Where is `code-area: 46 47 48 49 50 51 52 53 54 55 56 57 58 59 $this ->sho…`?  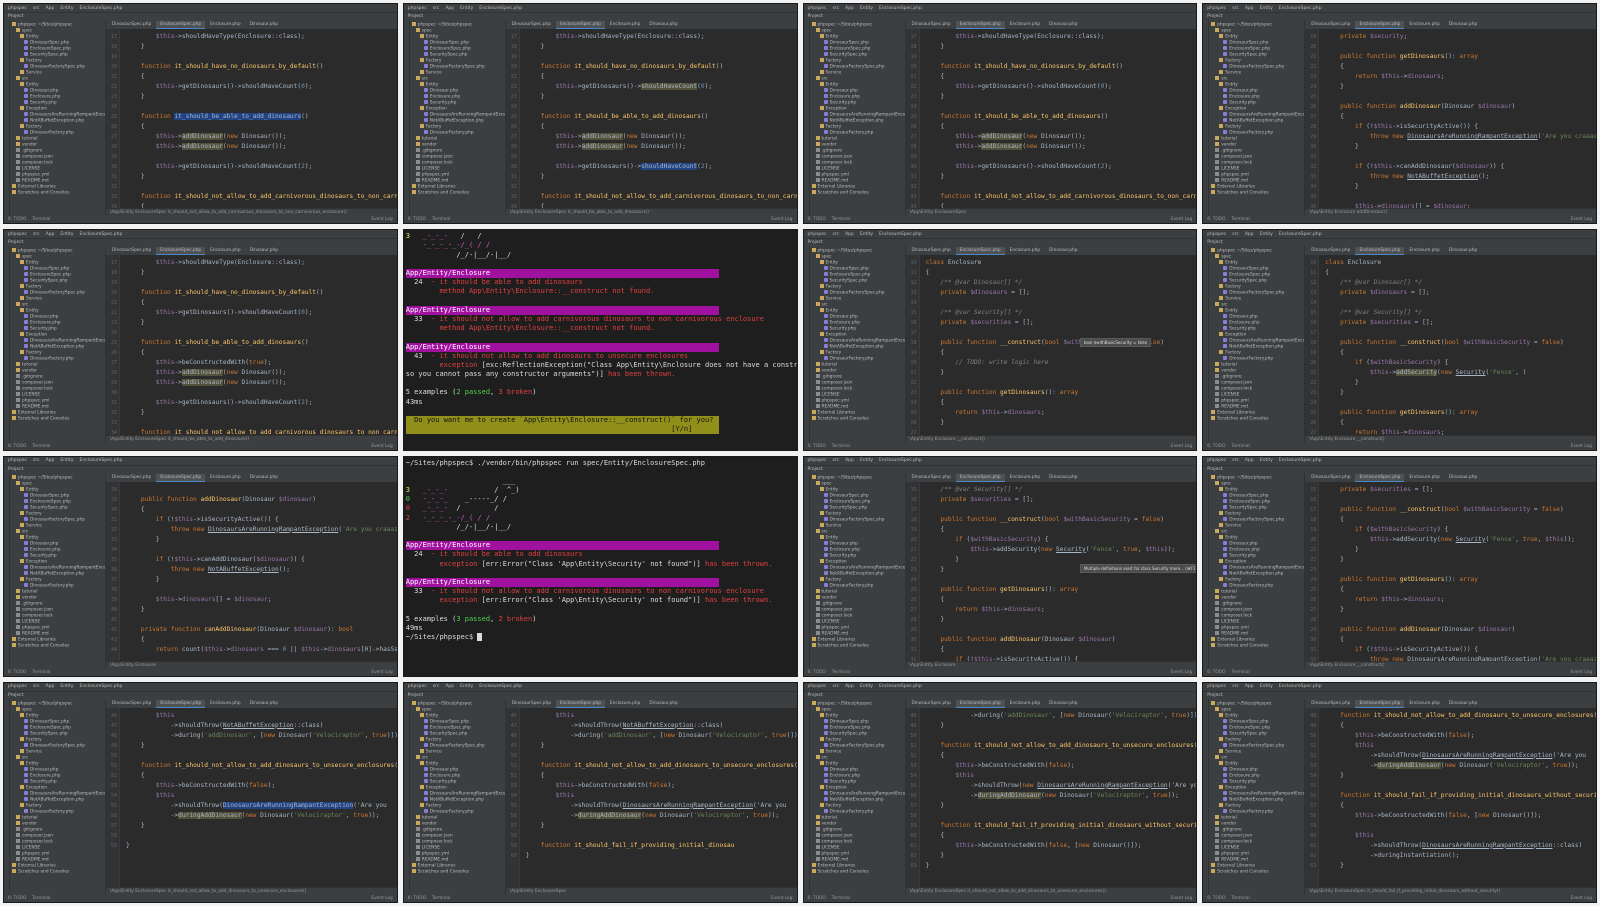
code-area: 46 47 48 49 50 51 52 53 54 55 56 57 58 59 $this ->sho… is located at coordinates (251, 797).